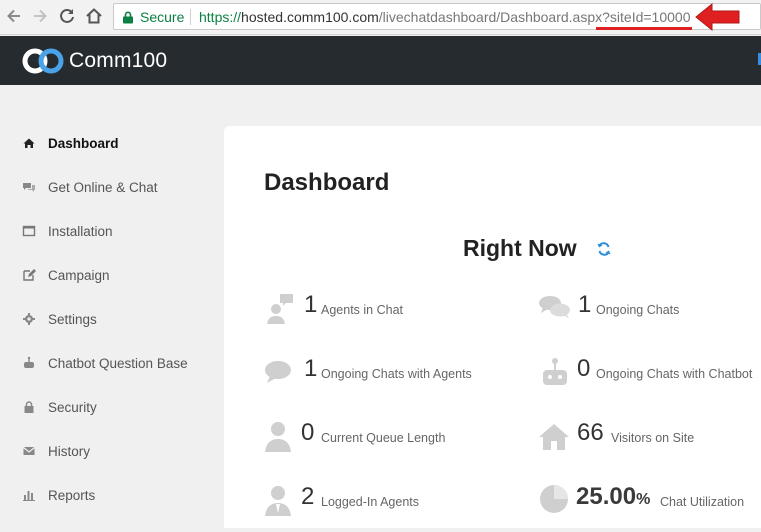  Describe the element at coordinates (310, 17) in the screenshot. I see `url-host: hosted.comm100.com` at that location.